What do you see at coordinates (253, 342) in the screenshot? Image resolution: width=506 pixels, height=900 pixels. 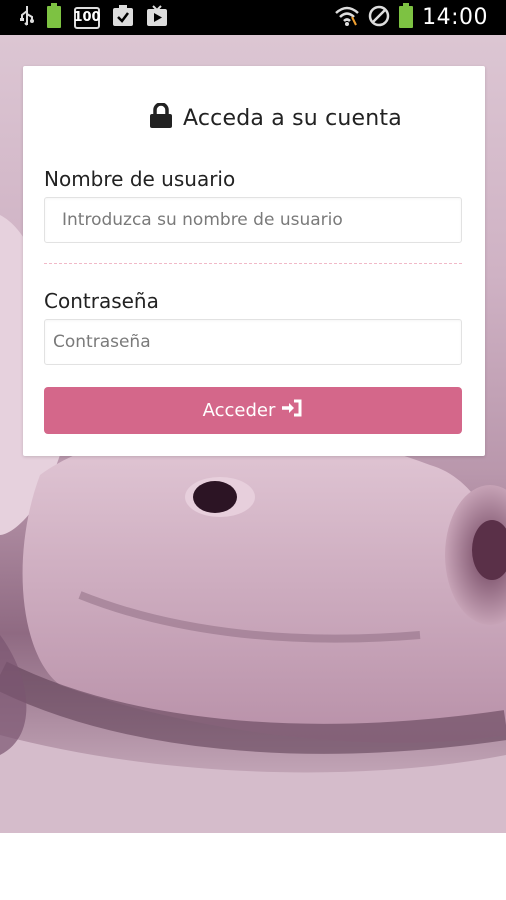 I see `password-input` at bounding box center [253, 342].